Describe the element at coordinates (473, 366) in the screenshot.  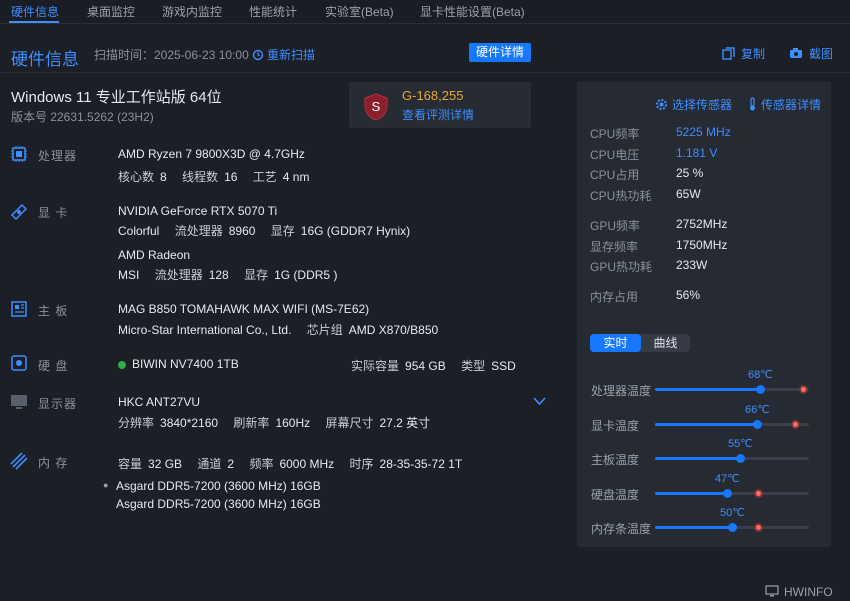
I see `disk-type-label: 类型` at that location.